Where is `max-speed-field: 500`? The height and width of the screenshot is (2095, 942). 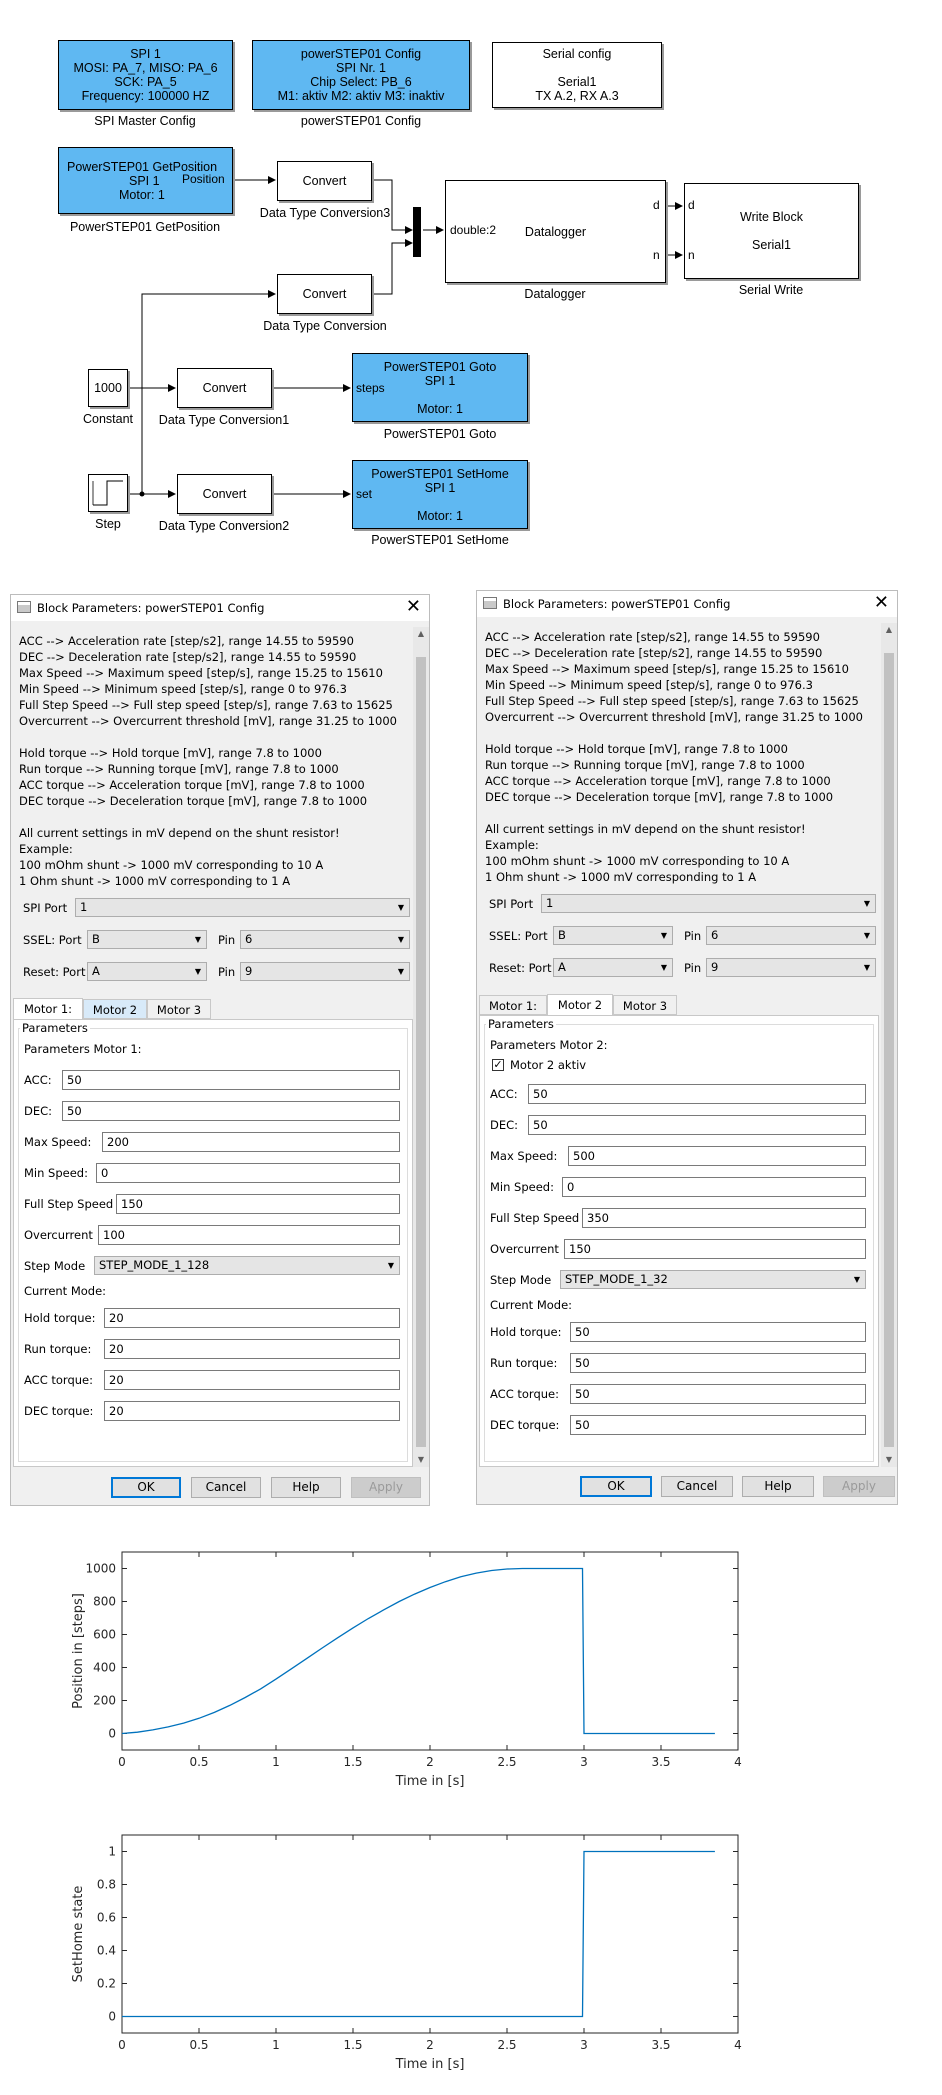
max-speed-field: 500 is located at coordinates (717, 1156).